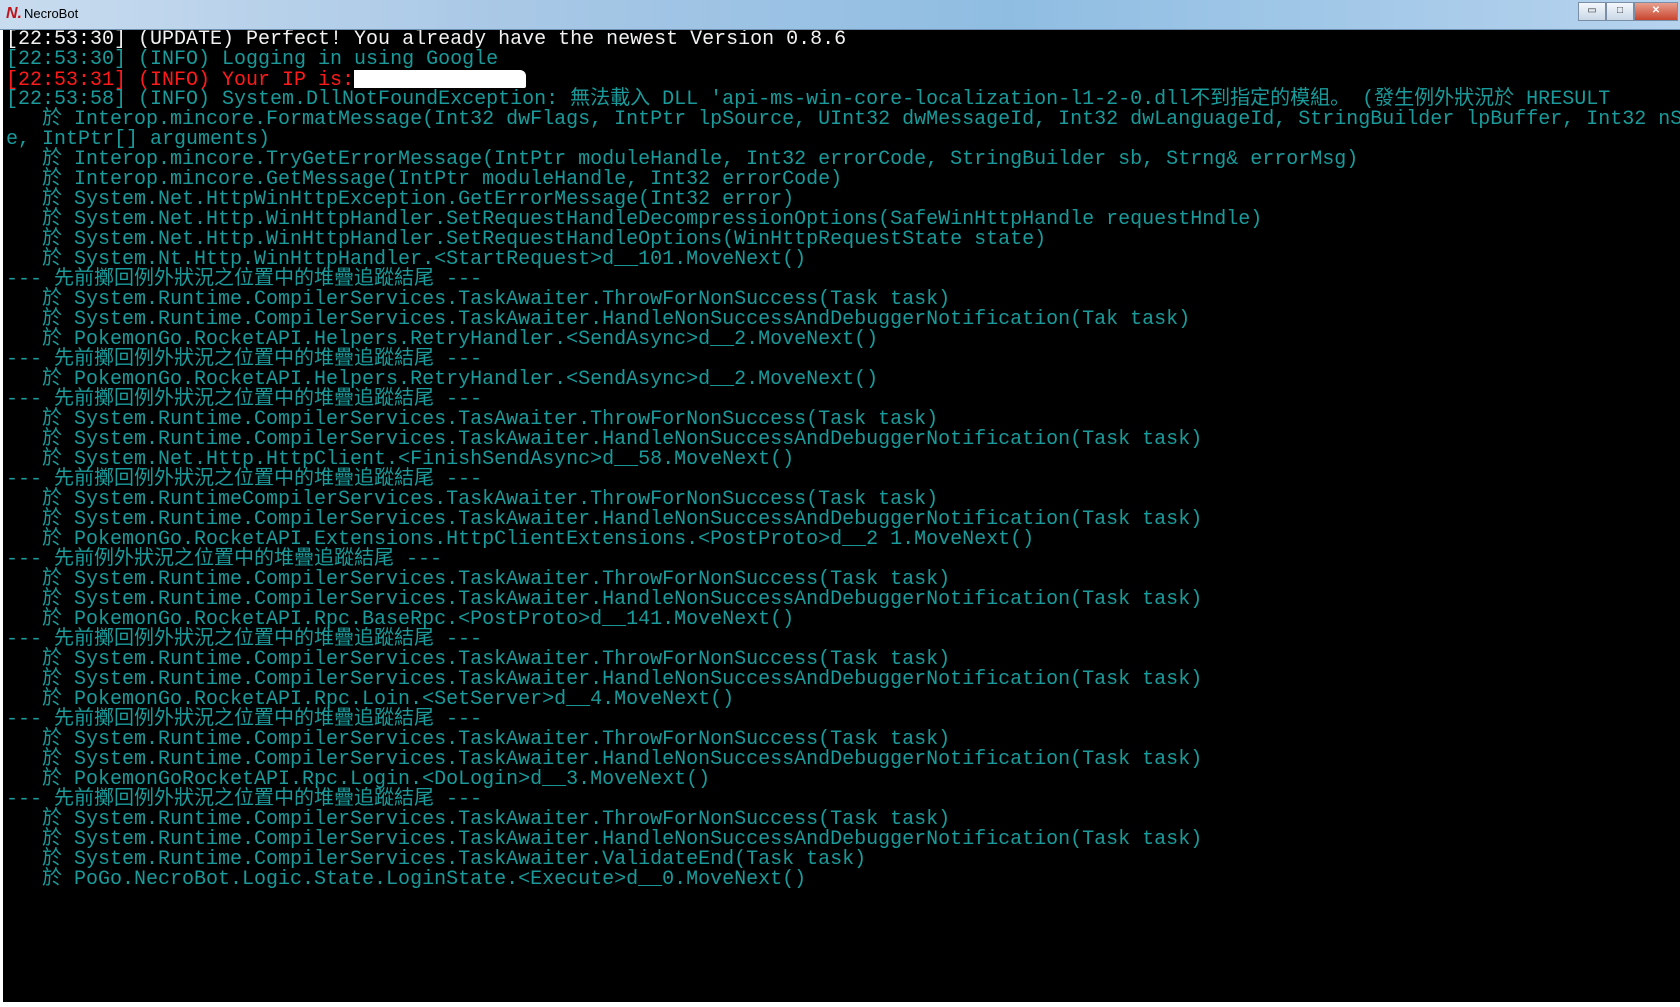  I want to click on app-logo-icon: N., so click(14, 13).